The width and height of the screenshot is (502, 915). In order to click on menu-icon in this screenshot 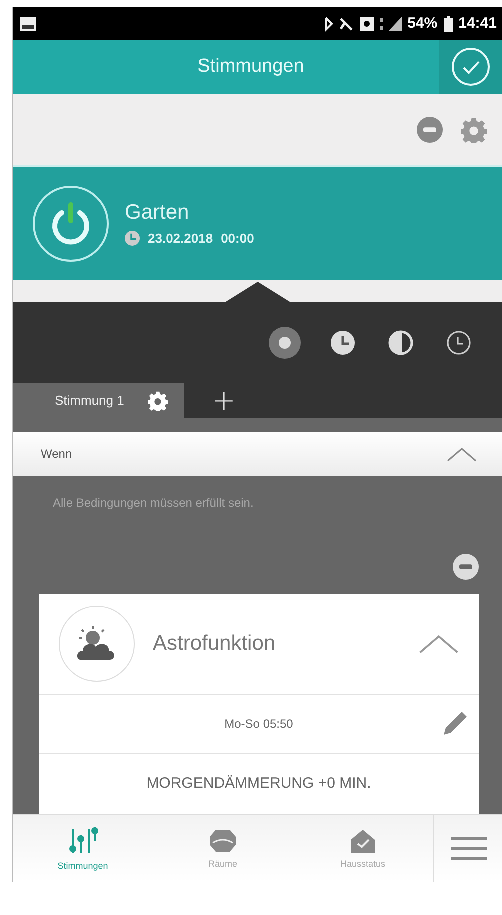, I will do `click(468, 848)`.